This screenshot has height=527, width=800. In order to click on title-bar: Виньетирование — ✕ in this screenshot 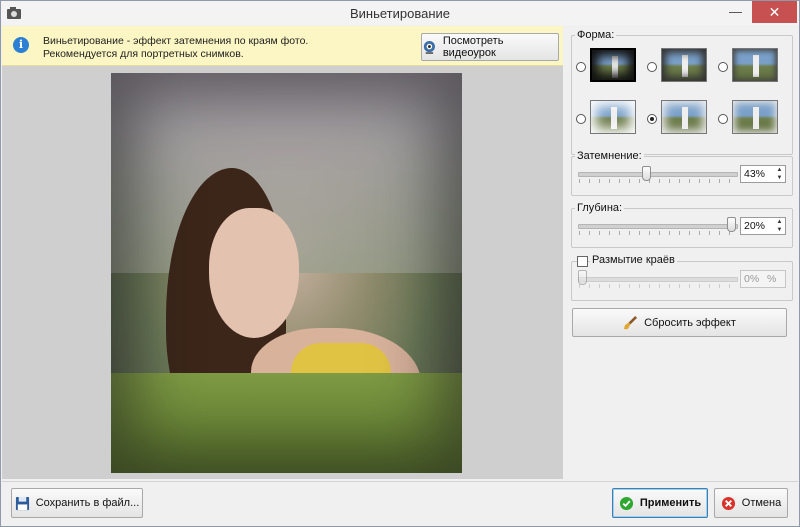, I will do `click(400, 13)`.